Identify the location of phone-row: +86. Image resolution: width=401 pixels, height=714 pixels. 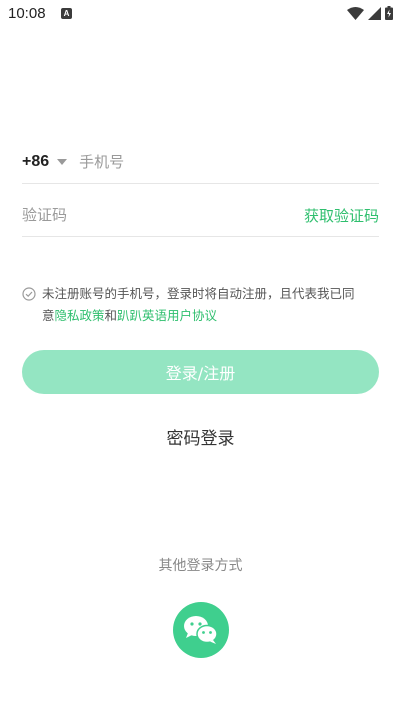
(200, 162).